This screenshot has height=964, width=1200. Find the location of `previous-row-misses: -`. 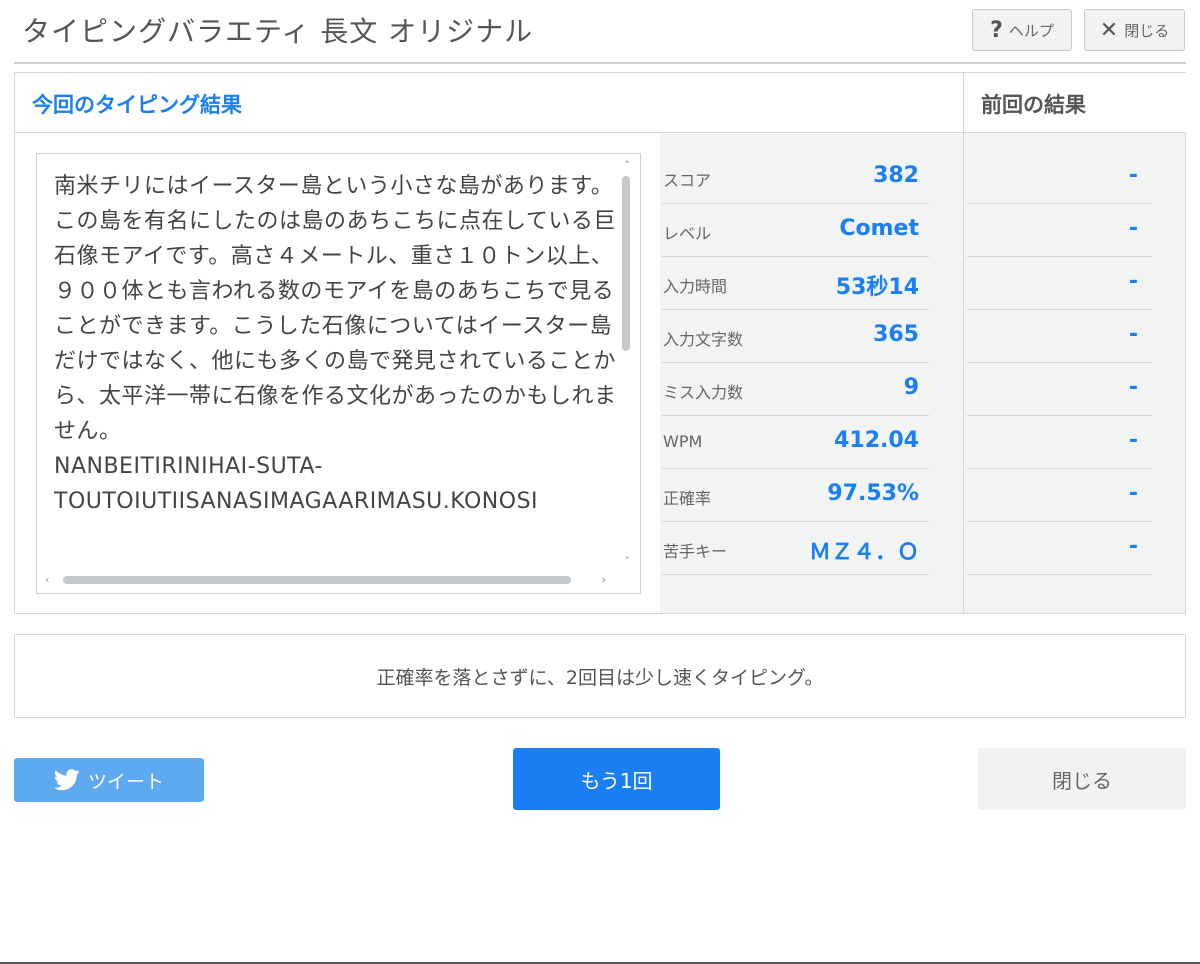

previous-row-misses: - is located at coordinates (1059, 389).